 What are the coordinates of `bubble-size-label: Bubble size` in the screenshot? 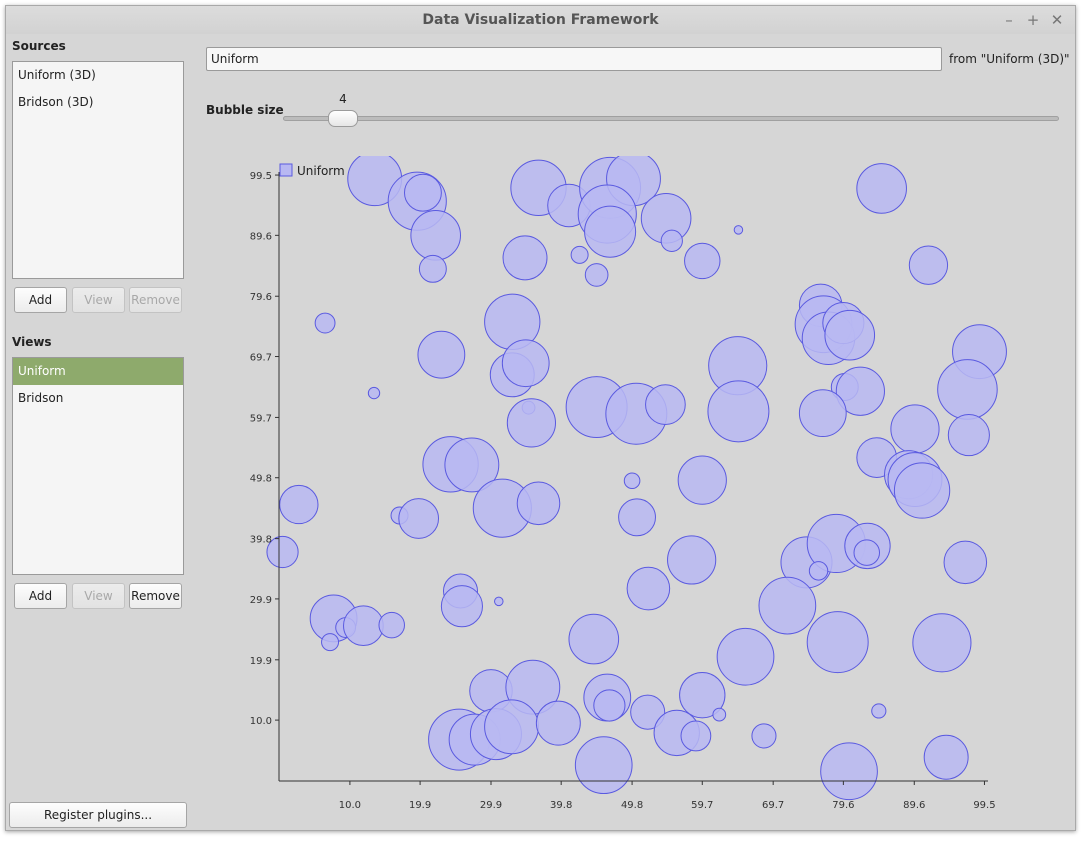 It's located at (245, 110).